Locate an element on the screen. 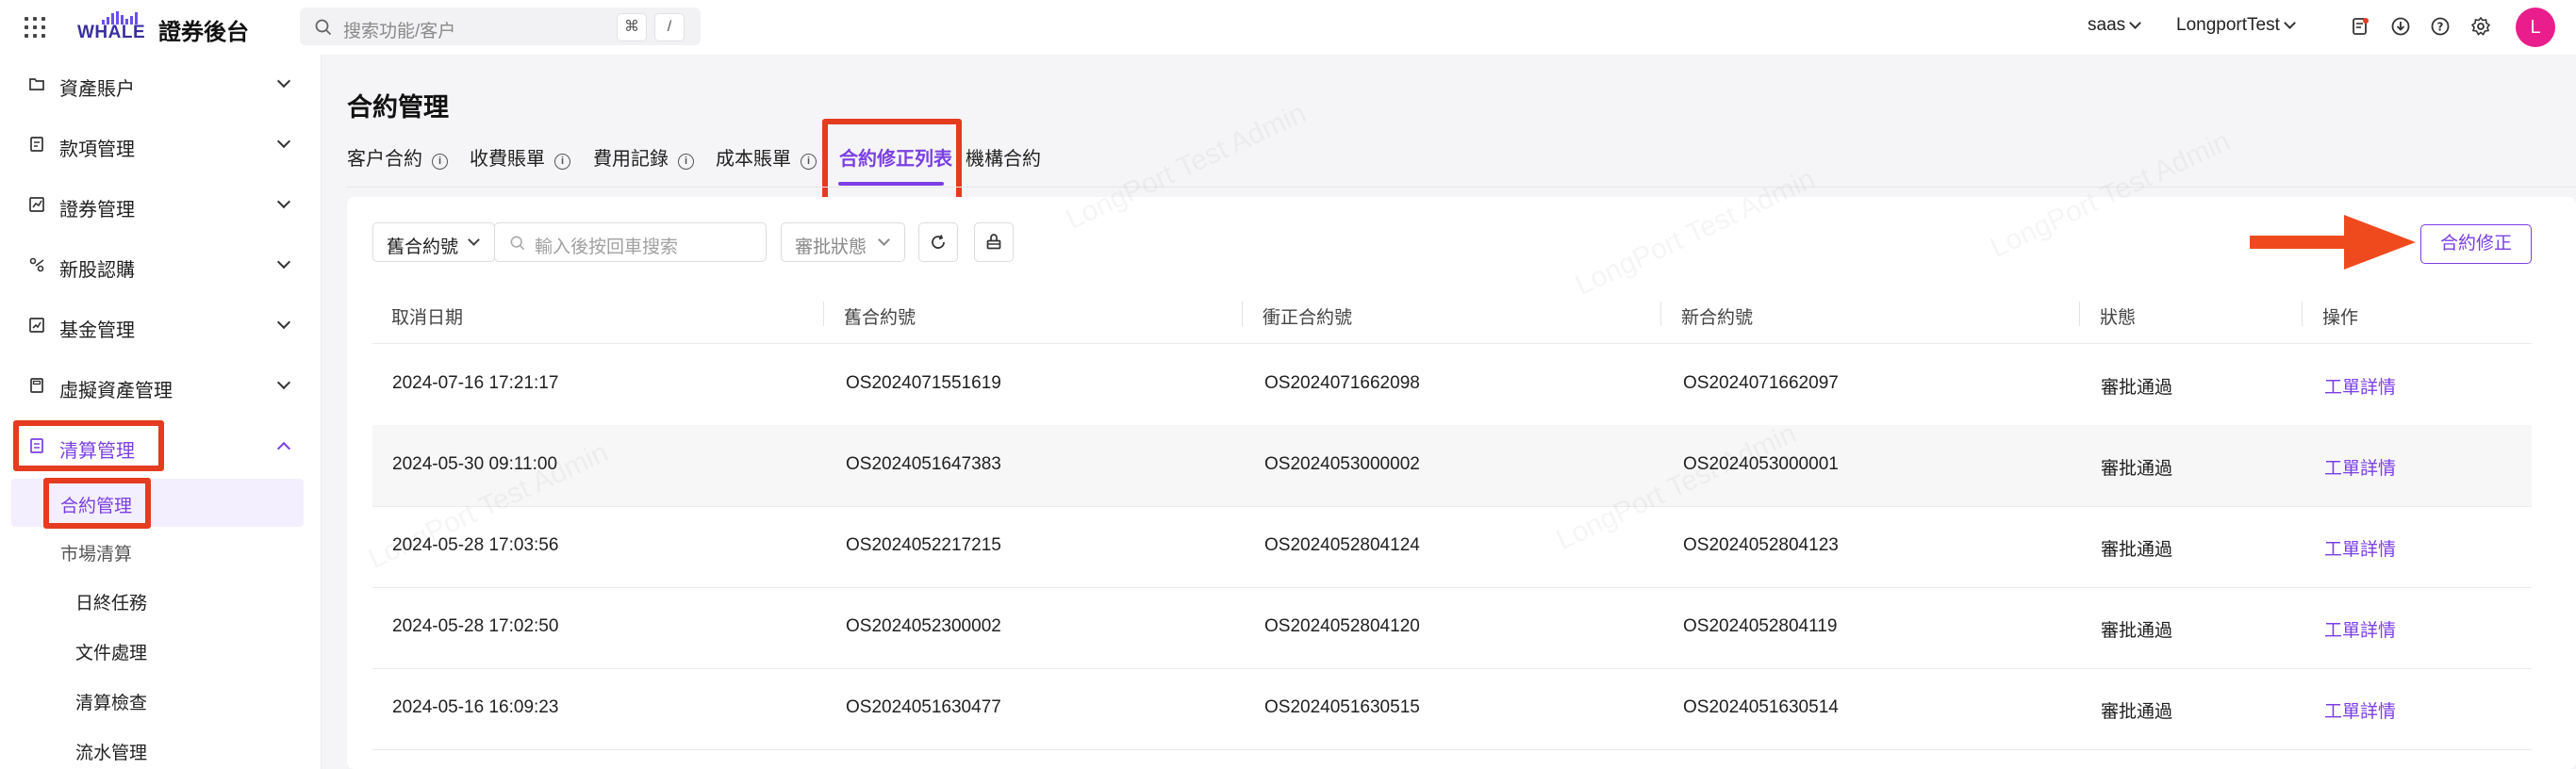 This screenshot has height=769, width=2576. app-grid-icon is located at coordinates (35, 27).